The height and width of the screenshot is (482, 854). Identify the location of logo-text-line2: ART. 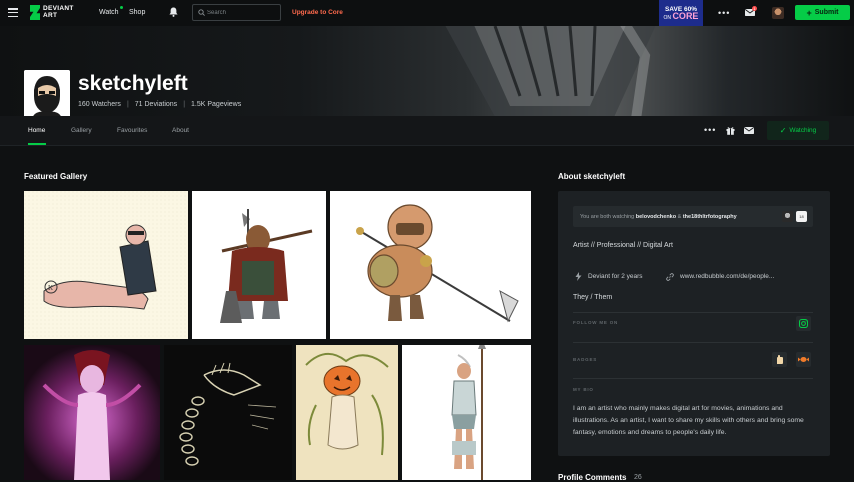
(50, 15).